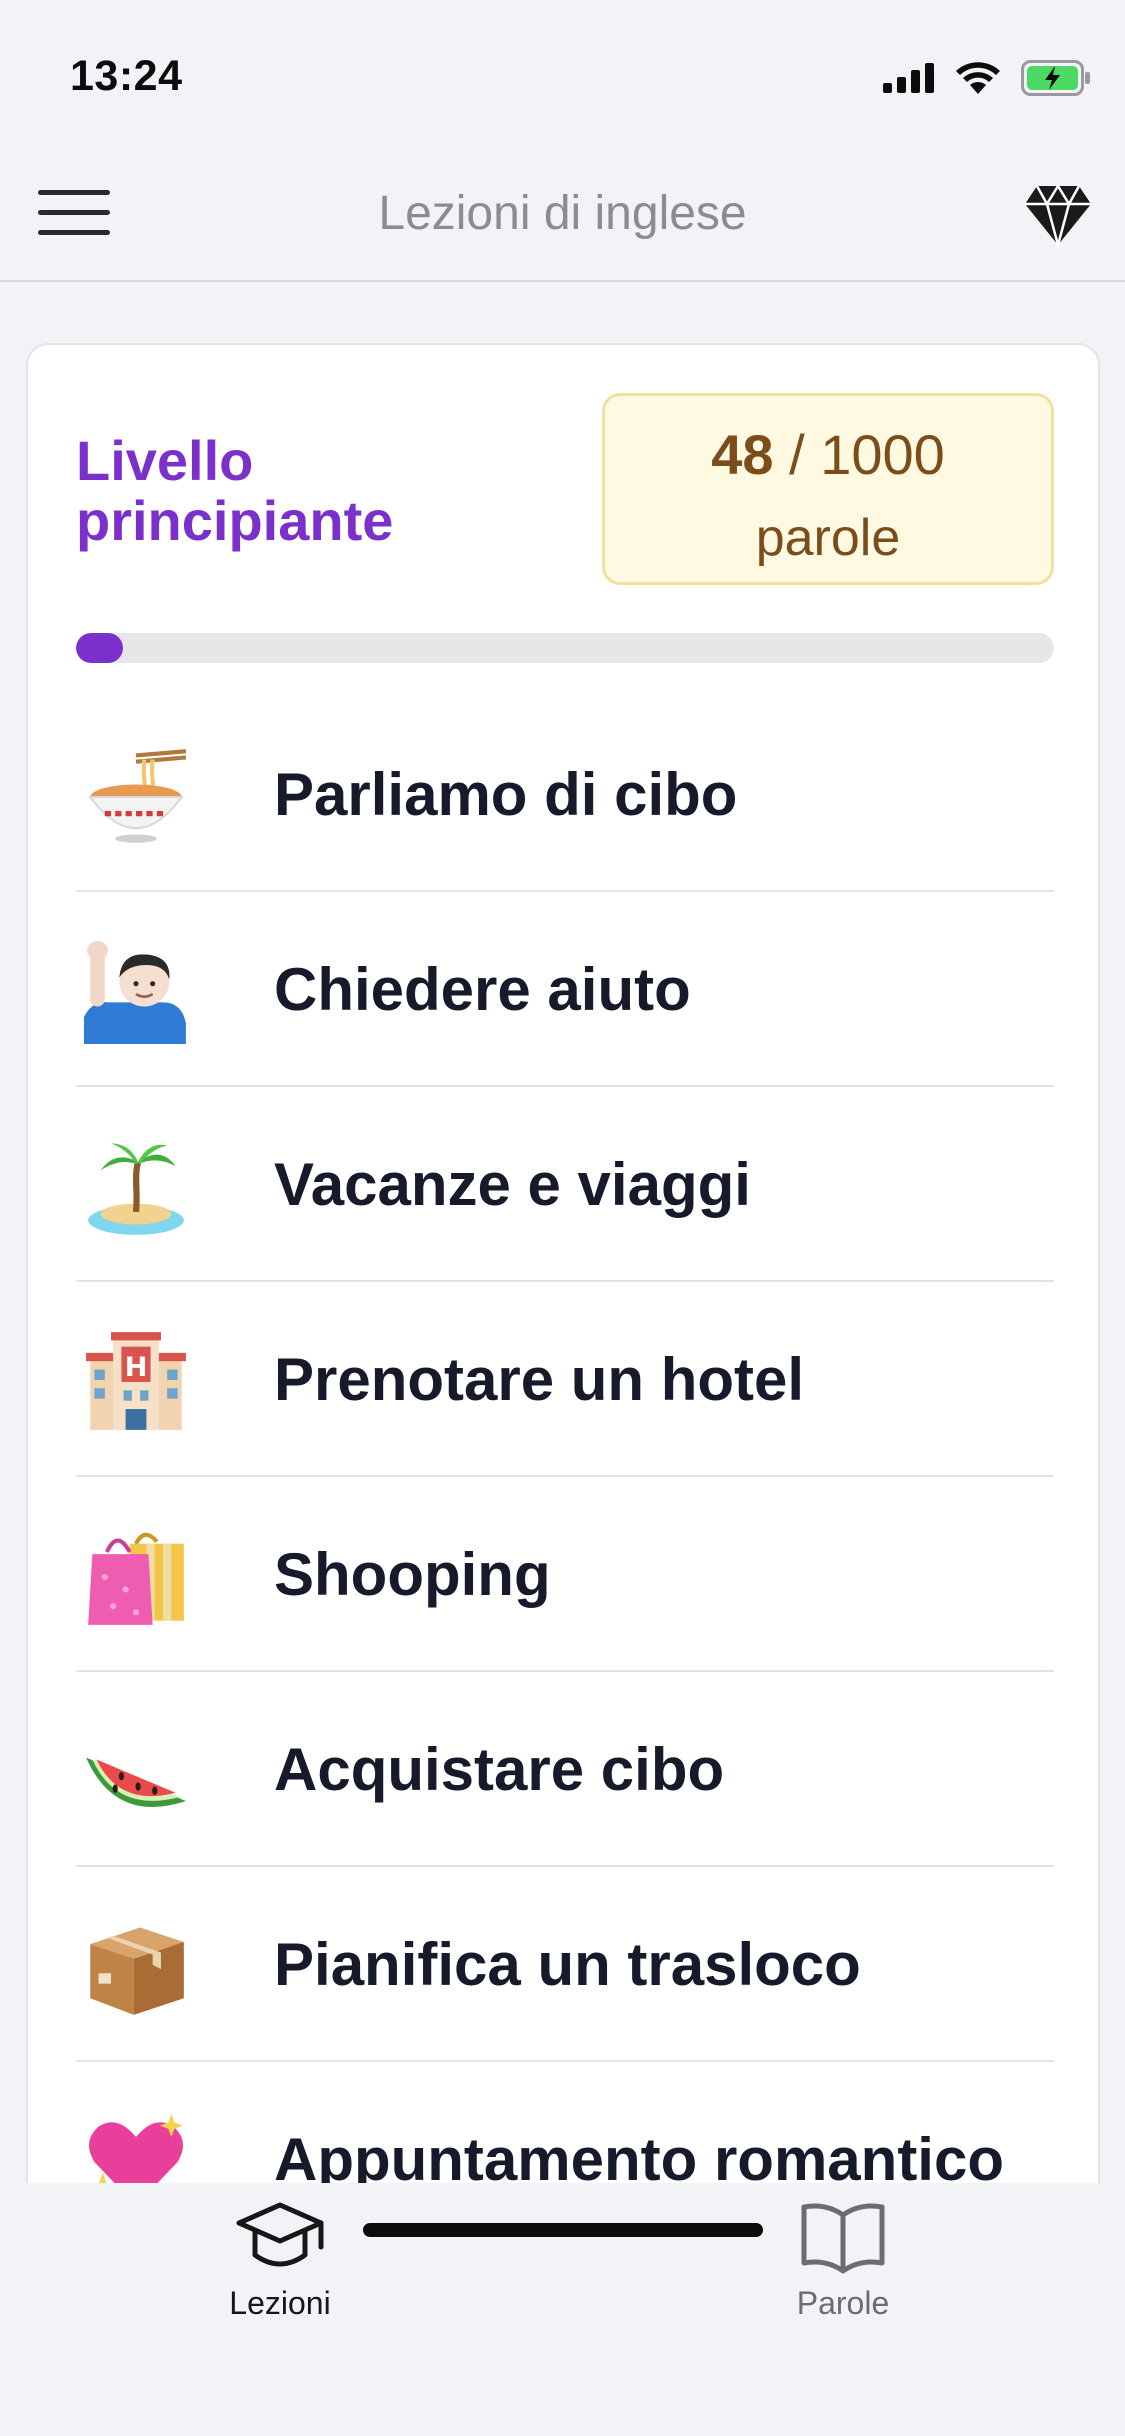 The height and width of the screenshot is (2436, 1125). I want to click on battery-charging-icon, so click(1055, 78).